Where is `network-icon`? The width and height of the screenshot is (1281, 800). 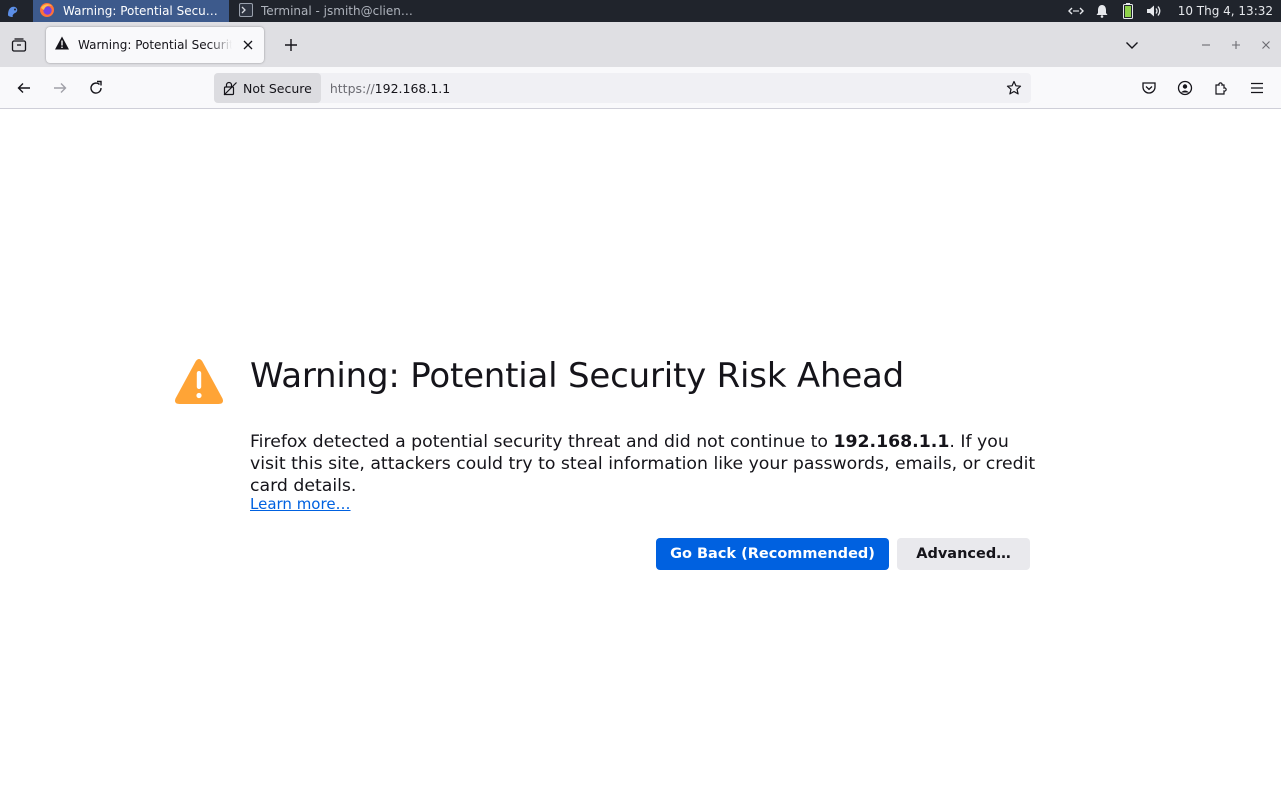 network-icon is located at coordinates (1075, 11).